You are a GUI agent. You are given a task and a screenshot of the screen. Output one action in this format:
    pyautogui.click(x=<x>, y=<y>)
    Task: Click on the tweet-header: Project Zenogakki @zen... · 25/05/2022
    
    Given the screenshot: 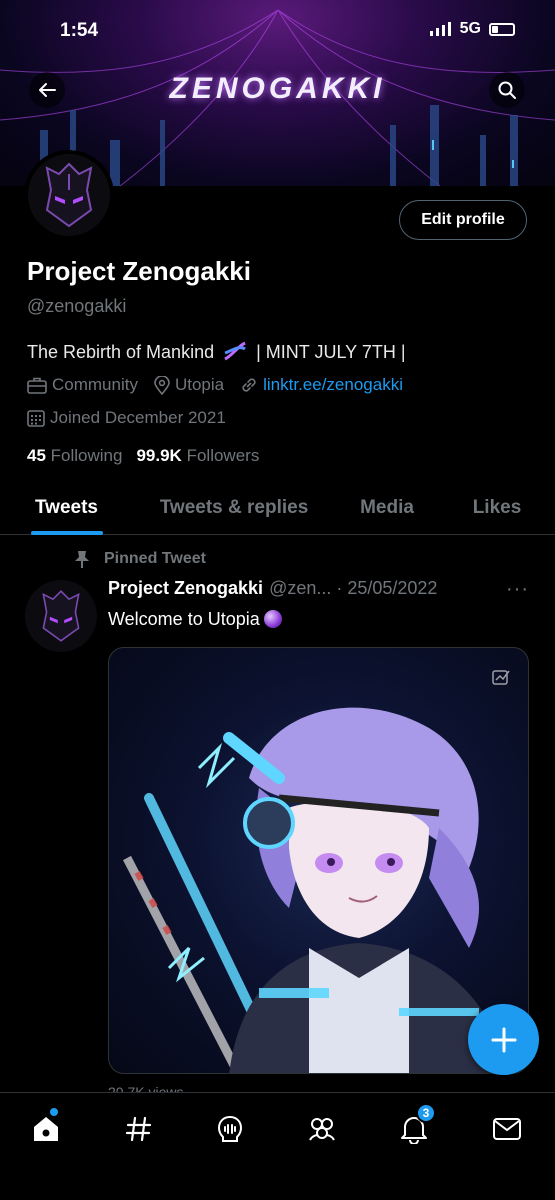 What is the action you would take?
    pyautogui.click(x=272, y=588)
    